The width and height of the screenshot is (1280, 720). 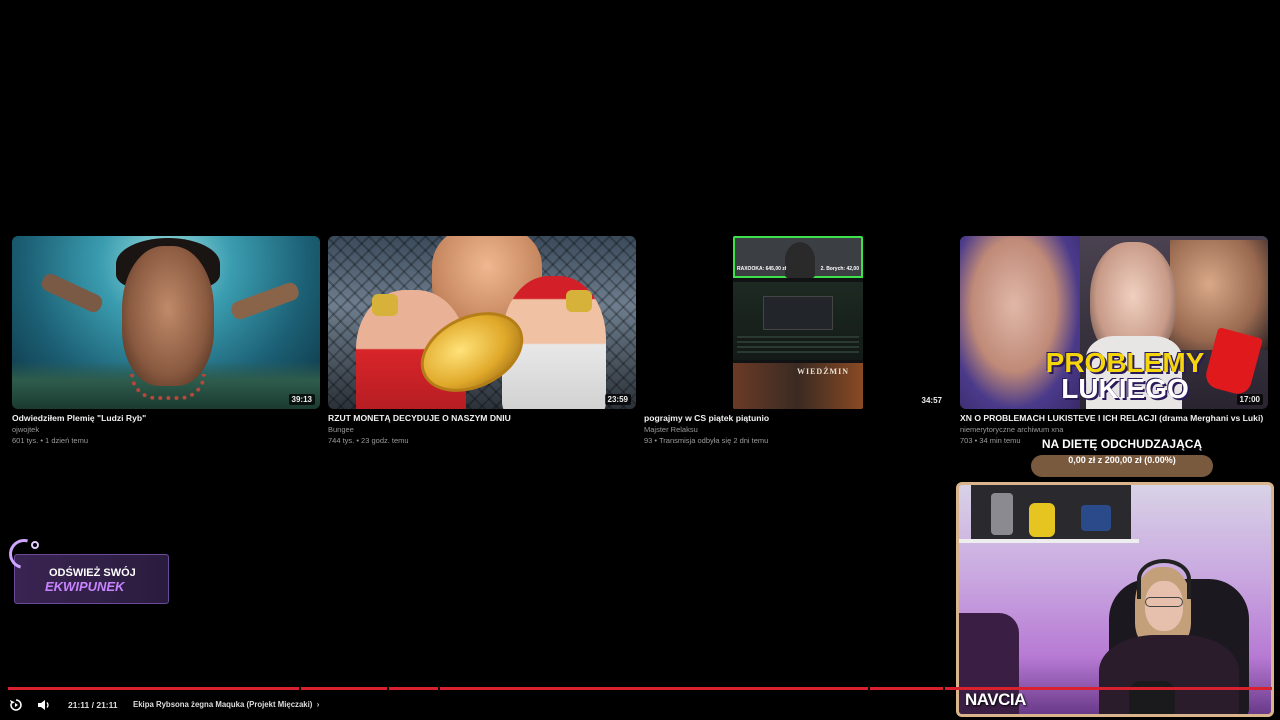 I want to click on video-title: Odwiedziłem Plemię "Ludzi Ryb", so click(x=166, y=418).